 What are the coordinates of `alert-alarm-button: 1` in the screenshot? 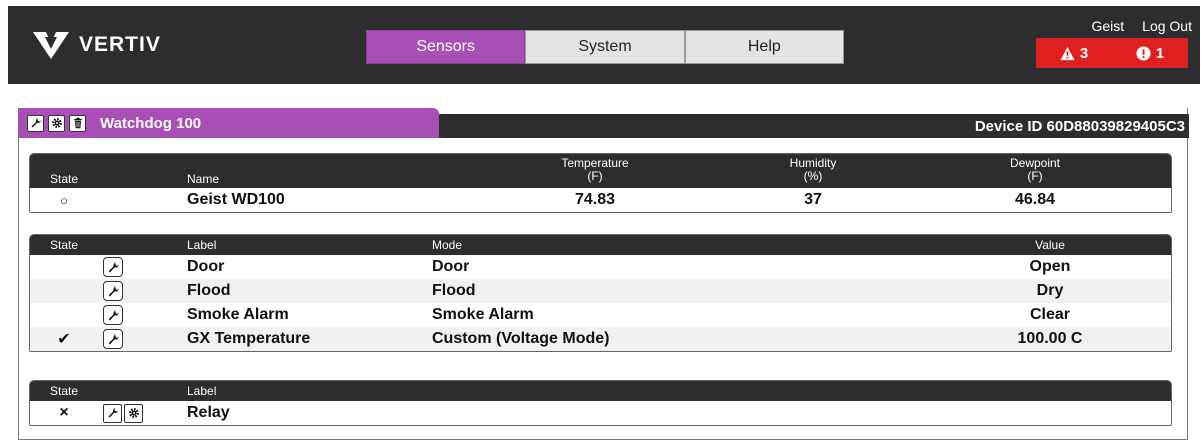 It's located at (1150, 53).